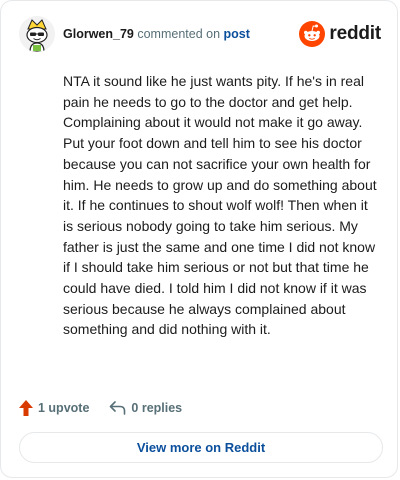  Describe the element at coordinates (98, 34) in the screenshot. I see `username-link: Glorwen_79` at that location.